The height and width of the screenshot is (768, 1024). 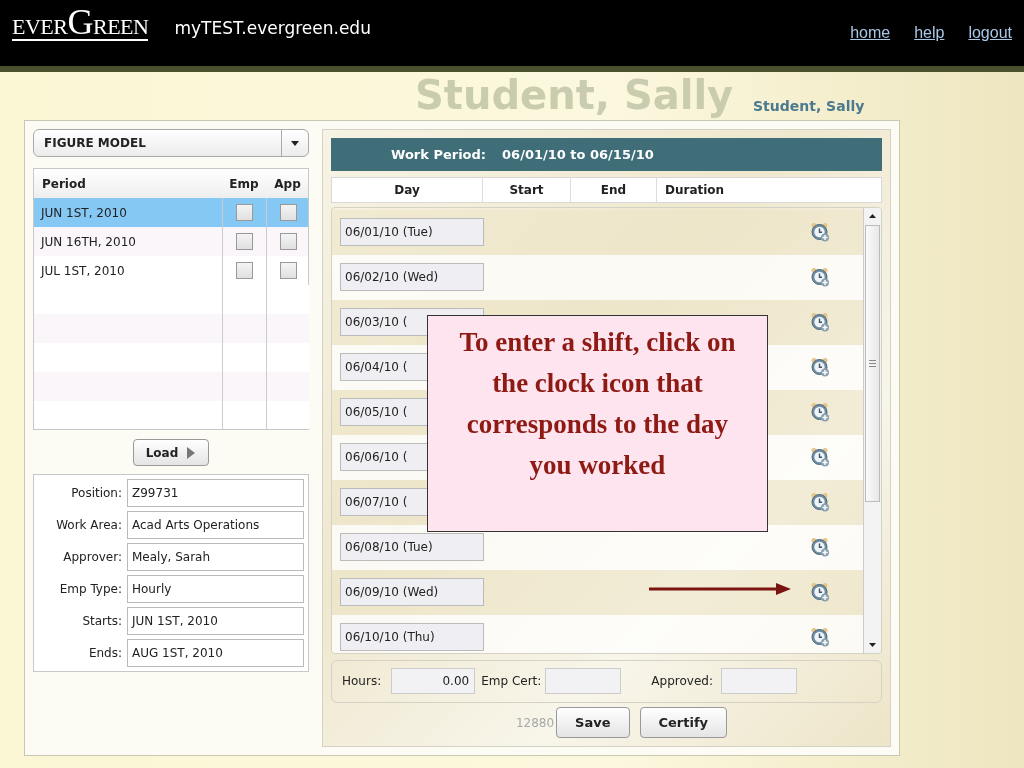 I want to click on detail-field: Z99731, so click(x=215, y=493).